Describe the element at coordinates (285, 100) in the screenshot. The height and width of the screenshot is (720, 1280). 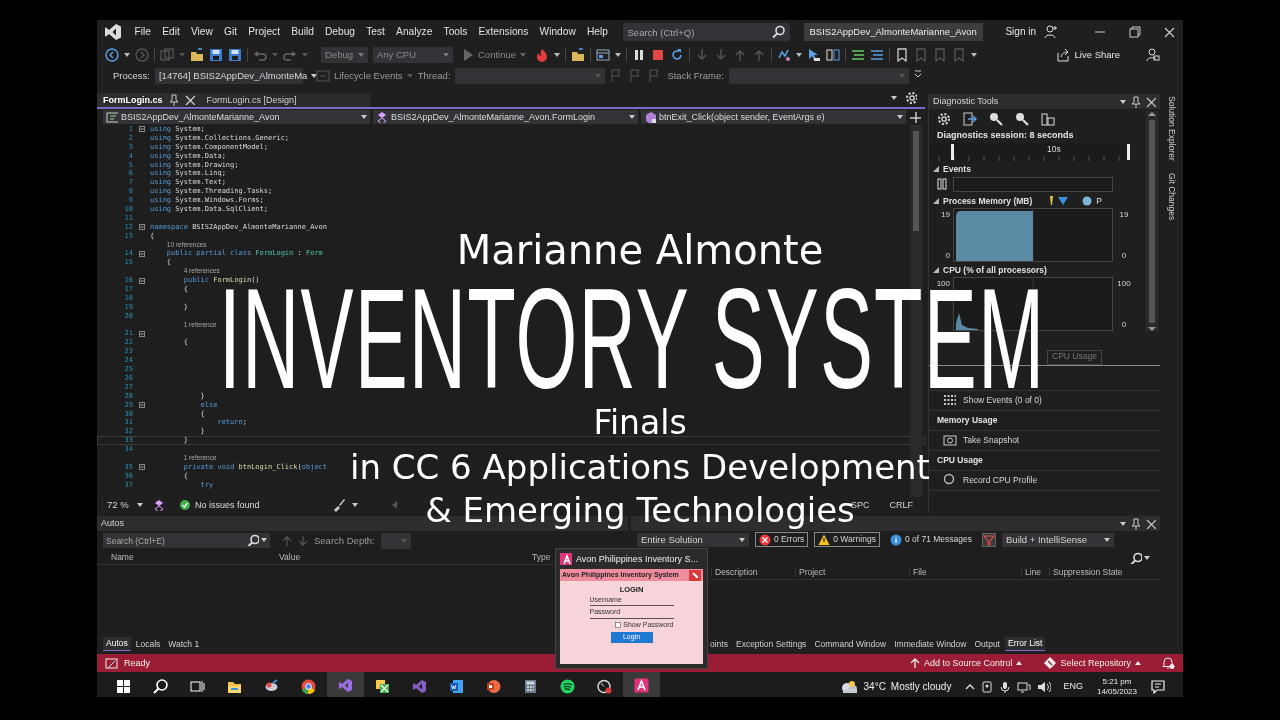
I see `editor-tab: FormLogin.cs [Design]` at that location.